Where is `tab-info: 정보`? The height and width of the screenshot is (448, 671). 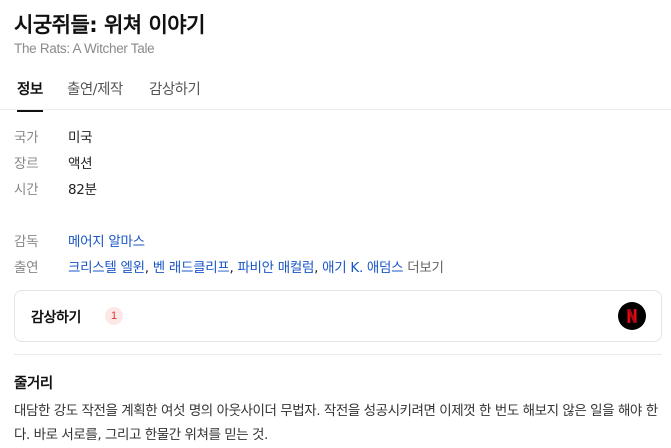 tab-info: 정보 is located at coordinates (30, 95).